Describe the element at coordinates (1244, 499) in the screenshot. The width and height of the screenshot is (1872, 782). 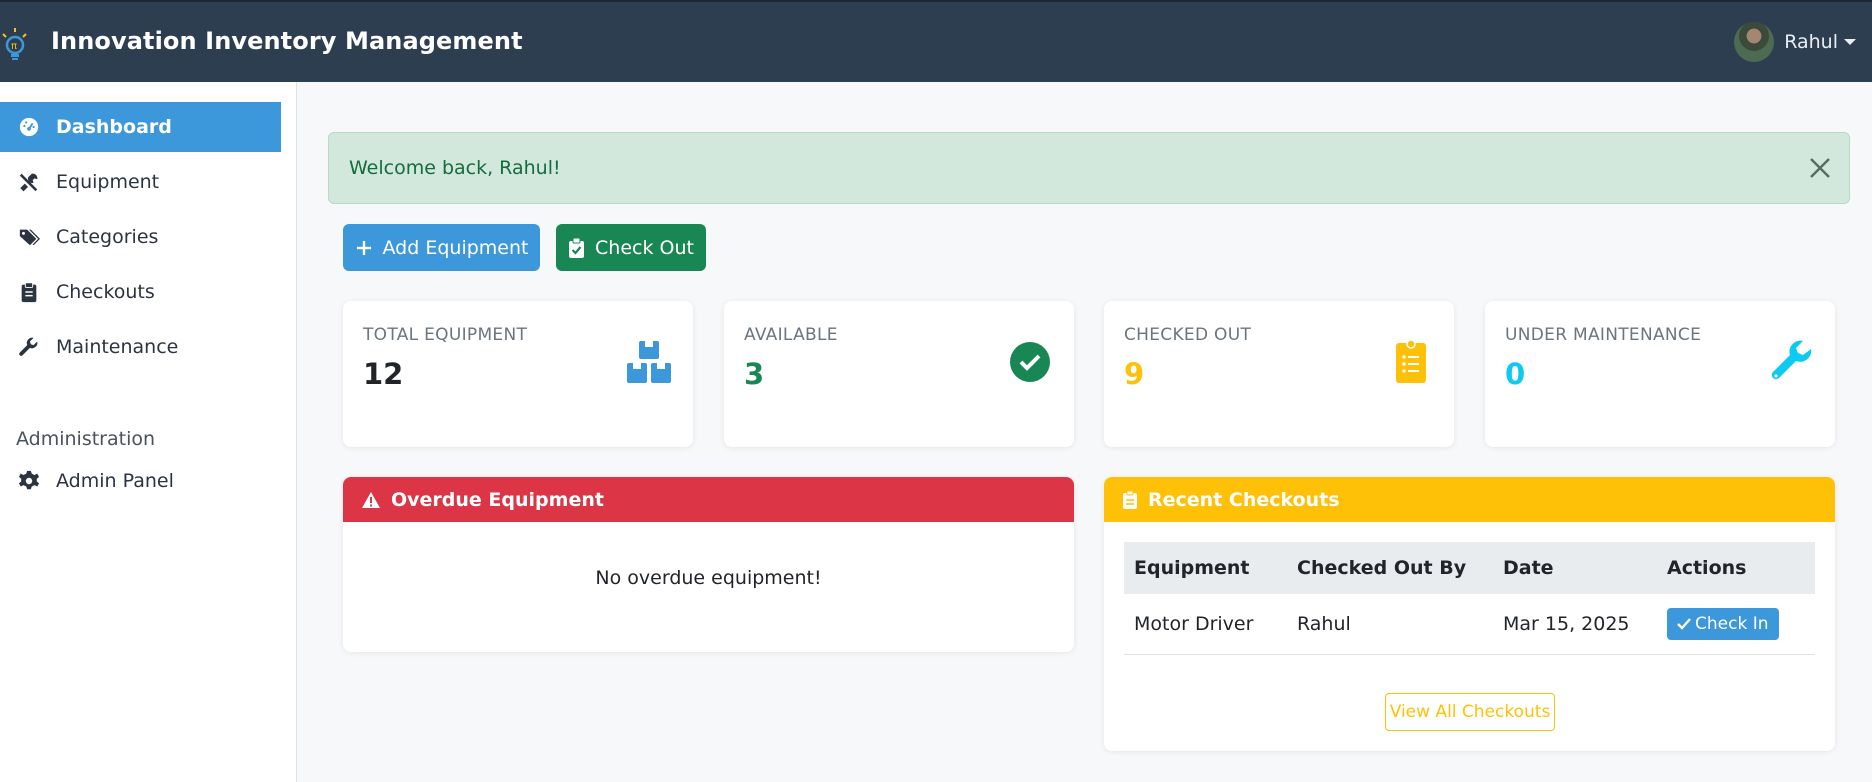
I see `recent-title: Recent Checkouts` at that location.